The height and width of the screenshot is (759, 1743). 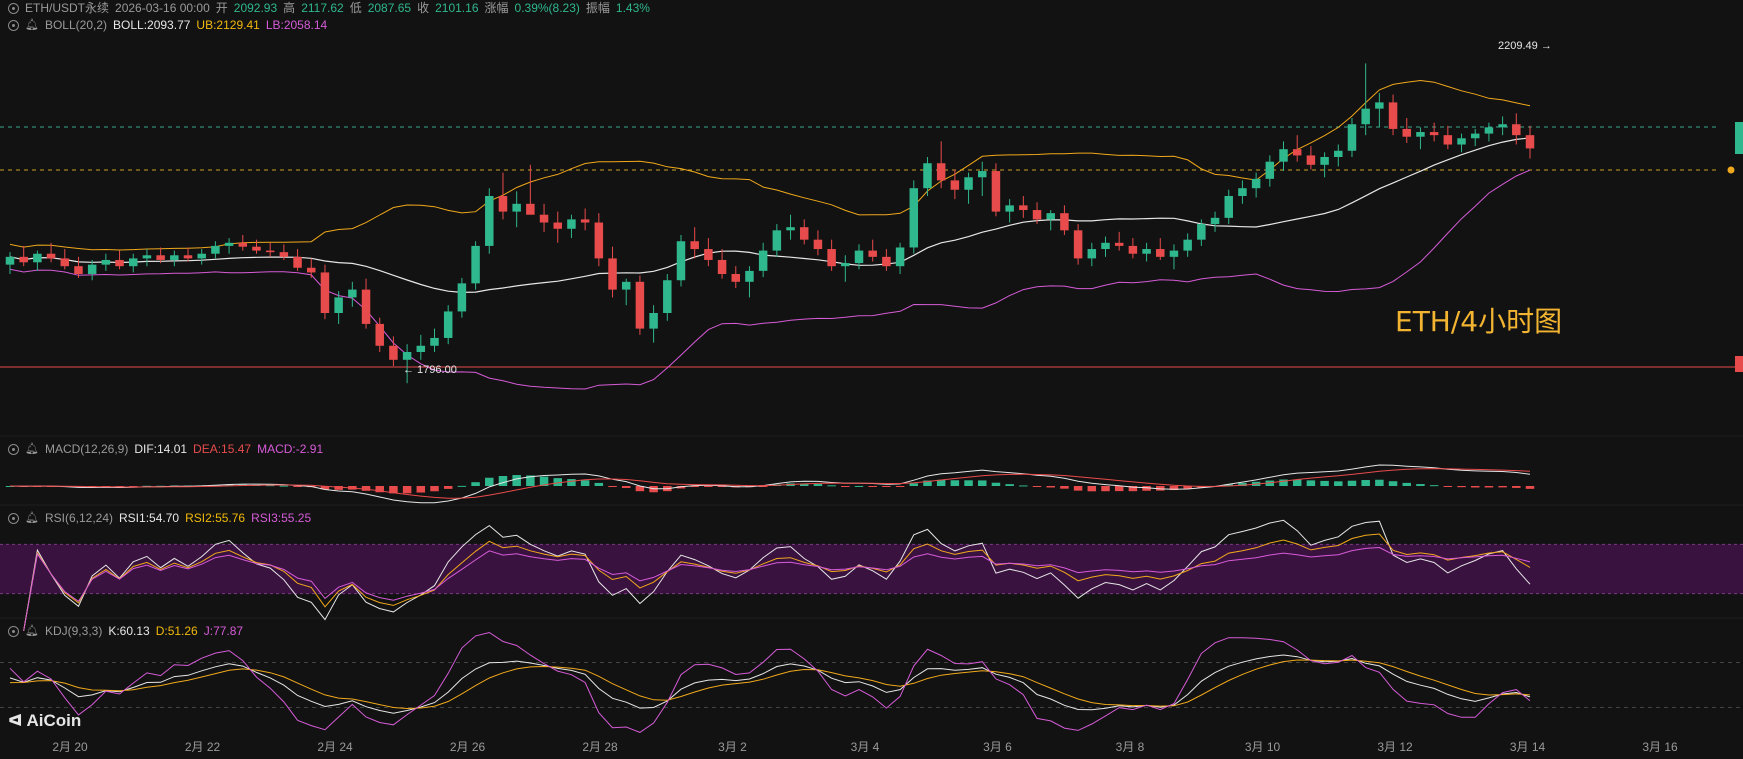 What do you see at coordinates (228, 25) in the screenshot?
I see `boll-ub-value: UB:2129.41` at bounding box center [228, 25].